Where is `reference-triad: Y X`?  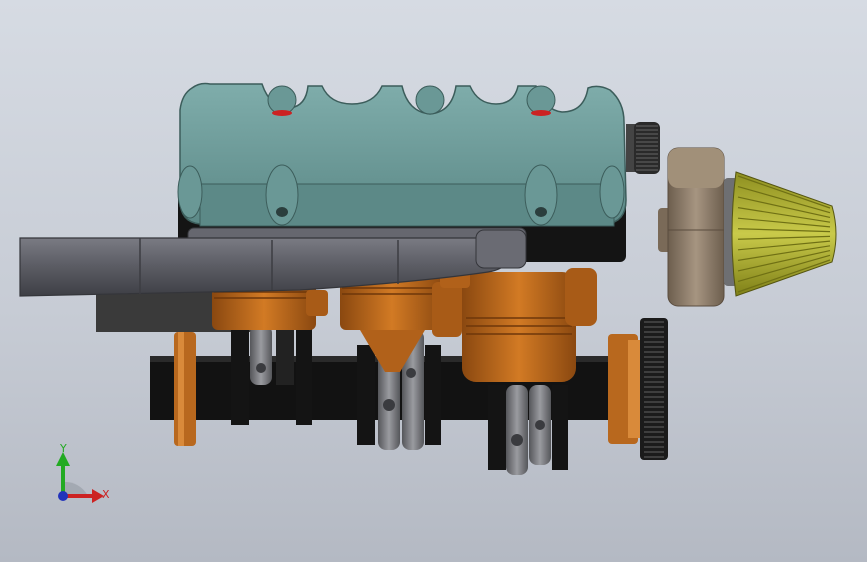
reference-triad: Y X is located at coordinates (83, 472).